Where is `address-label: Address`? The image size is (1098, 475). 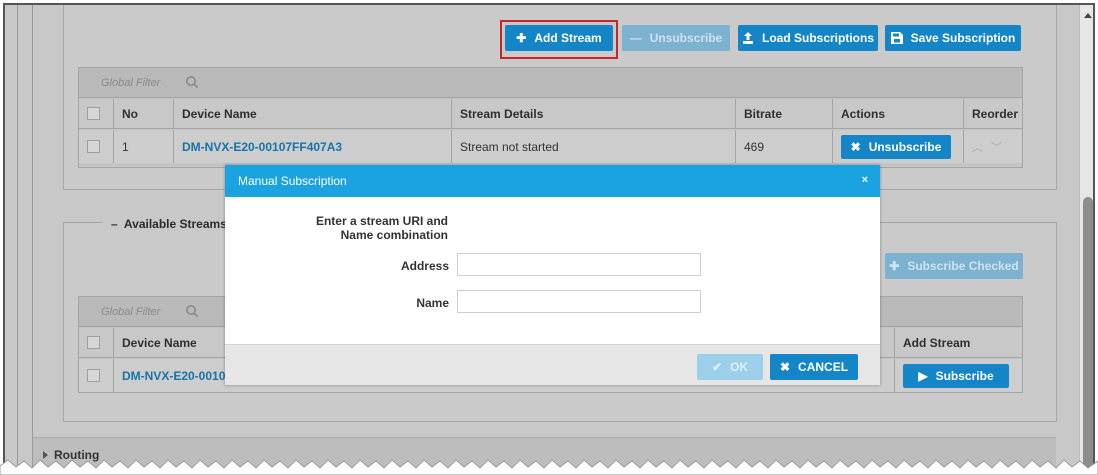
address-label: Address is located at coordinates (424, 266).